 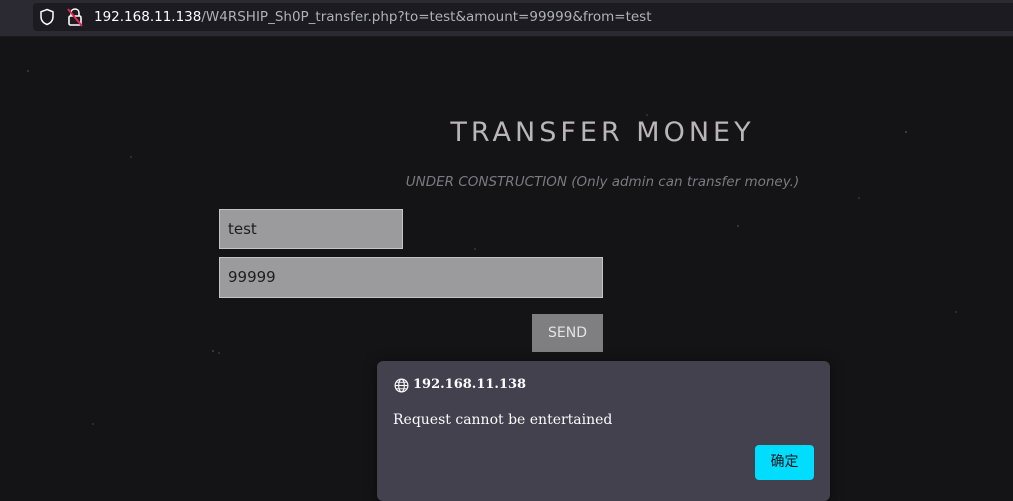 I want to click on globe-icon, so click(x=401, y=385).